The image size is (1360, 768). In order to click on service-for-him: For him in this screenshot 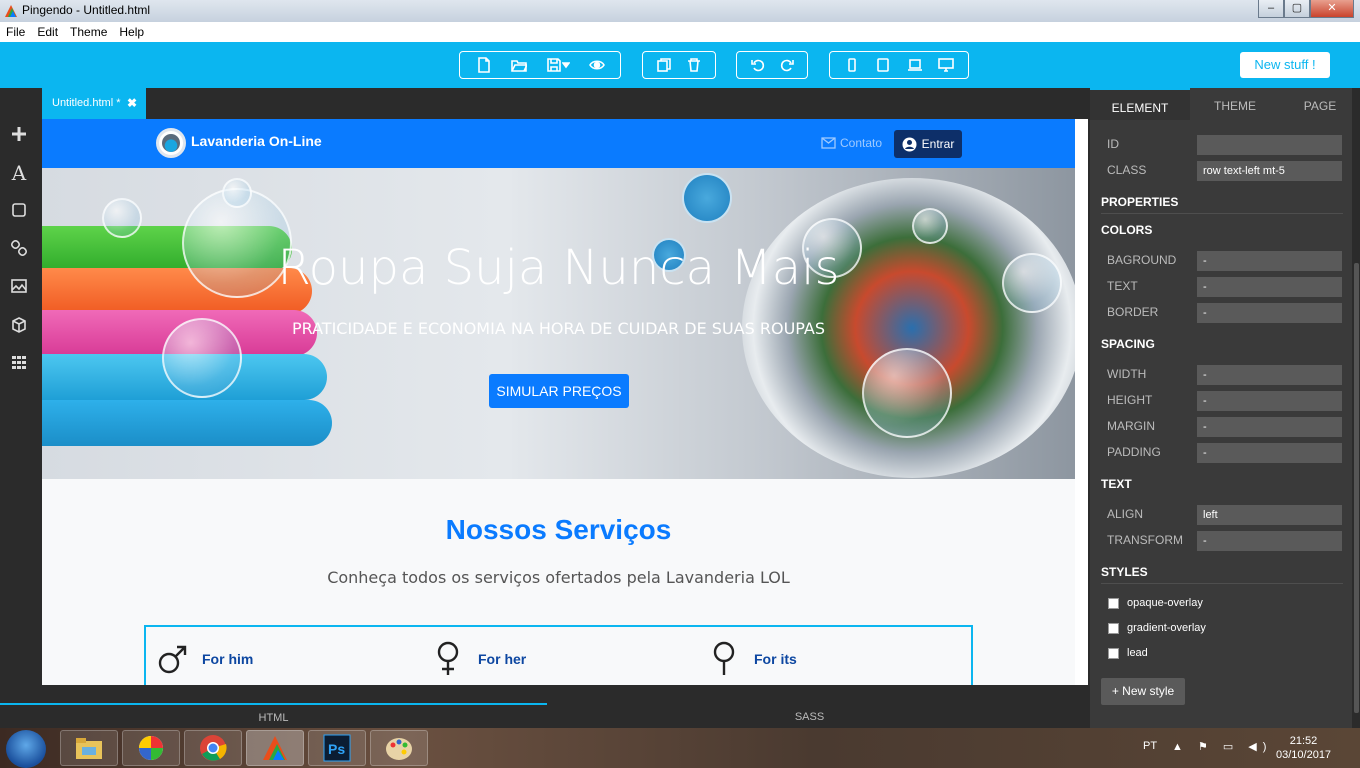, I will do `click(204, 659)`.